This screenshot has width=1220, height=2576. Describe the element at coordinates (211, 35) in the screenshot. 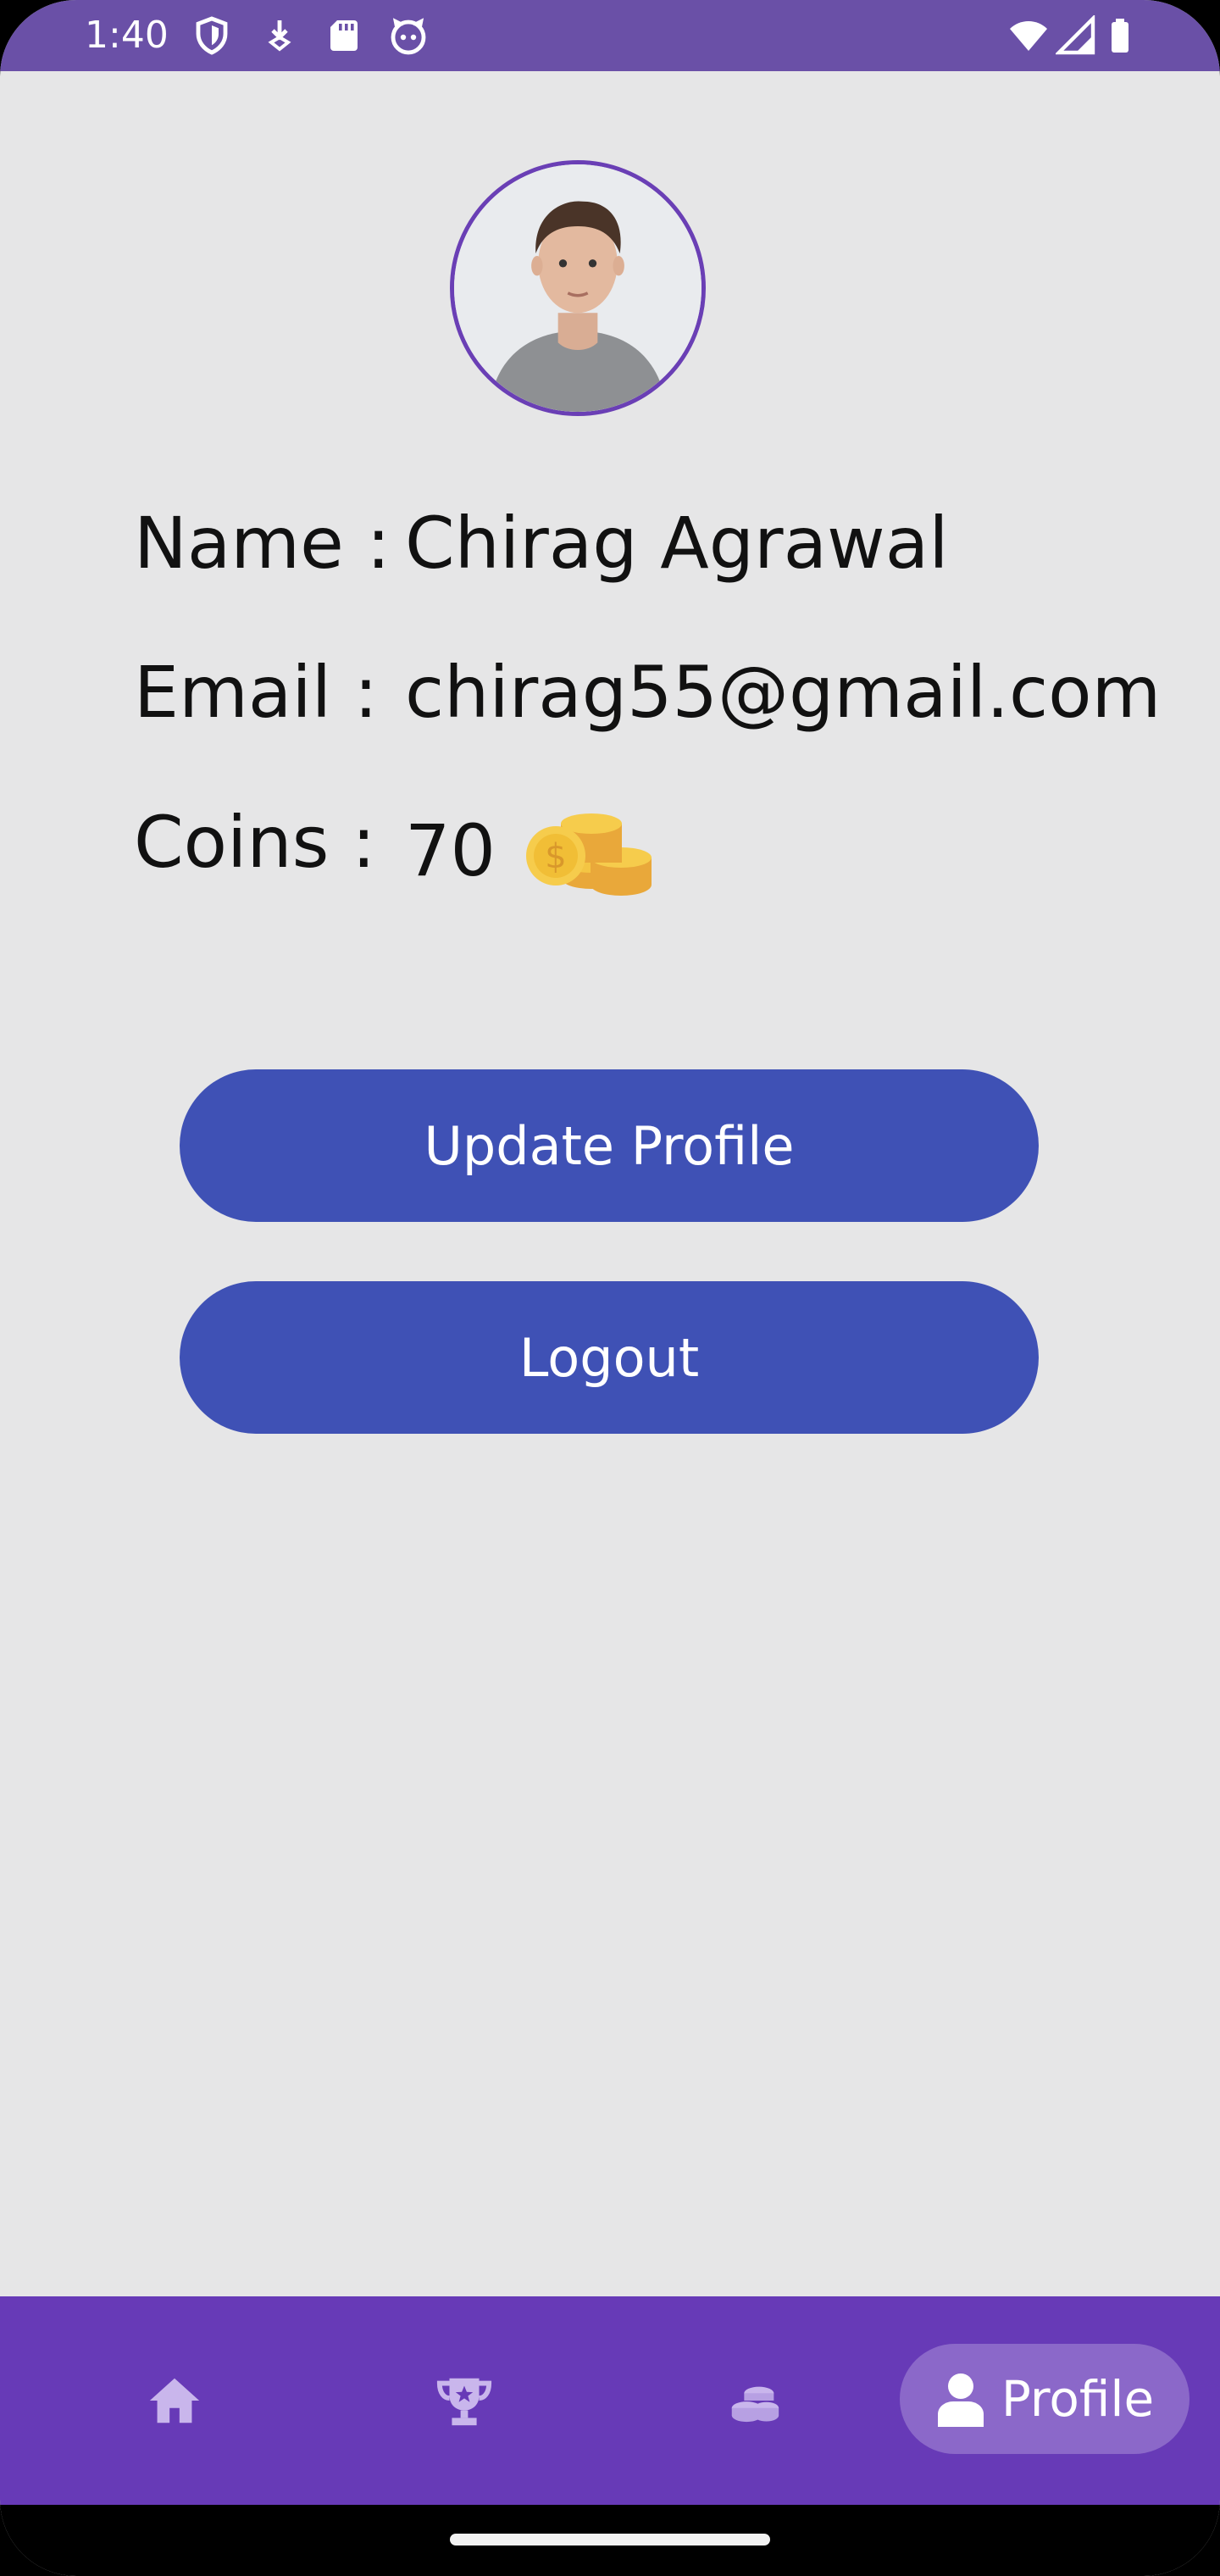

I see `shield-icon` at that location.